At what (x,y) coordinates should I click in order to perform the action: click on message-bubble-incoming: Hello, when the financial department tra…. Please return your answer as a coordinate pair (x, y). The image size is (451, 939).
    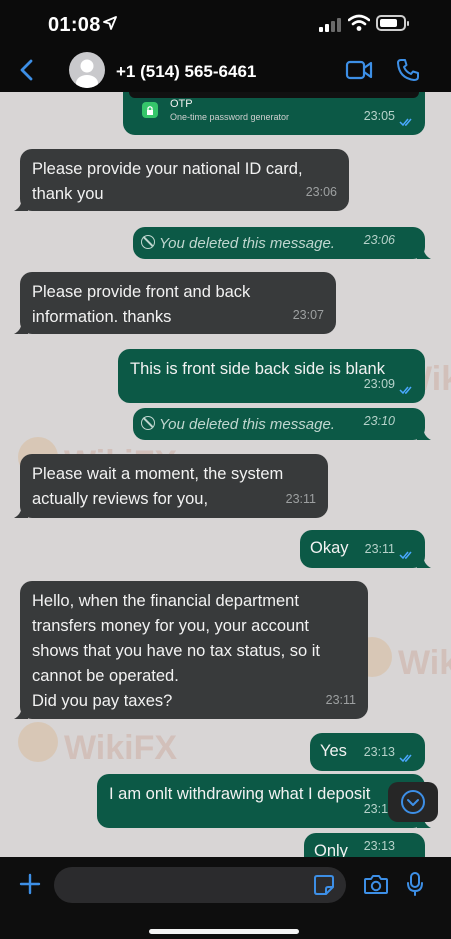
    Looking at the image, I should click on (191, 650).